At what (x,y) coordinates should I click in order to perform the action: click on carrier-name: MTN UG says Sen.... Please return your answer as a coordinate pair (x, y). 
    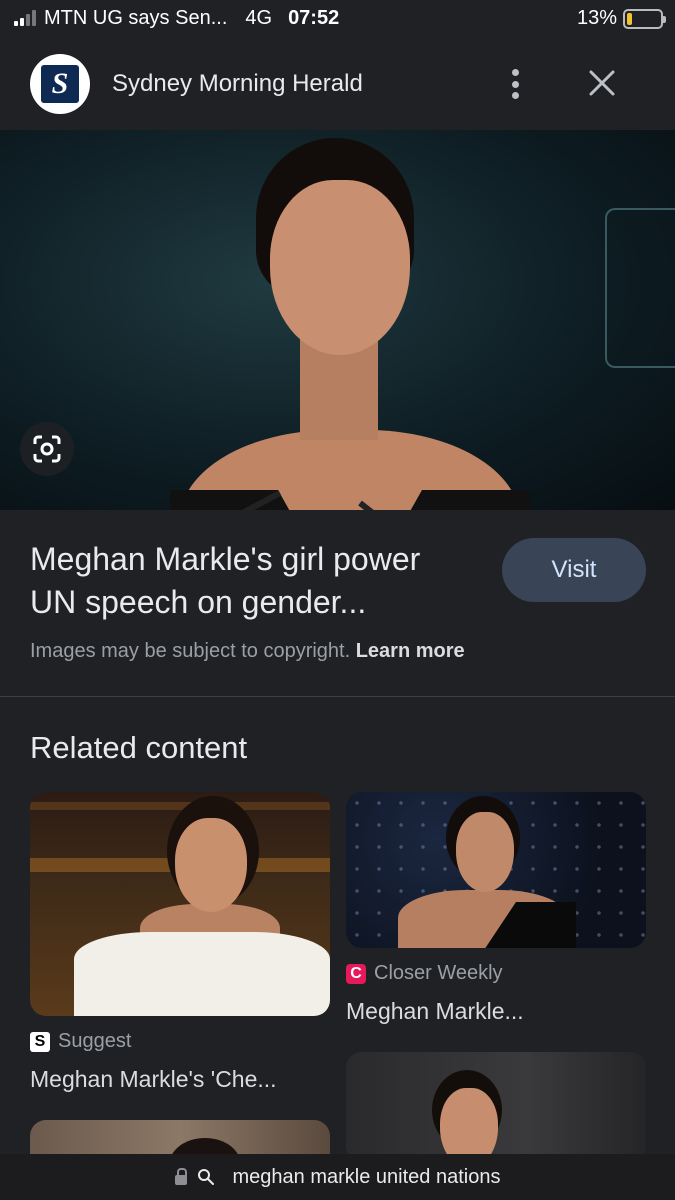
    Looking at the image, I should click on (136, 17).